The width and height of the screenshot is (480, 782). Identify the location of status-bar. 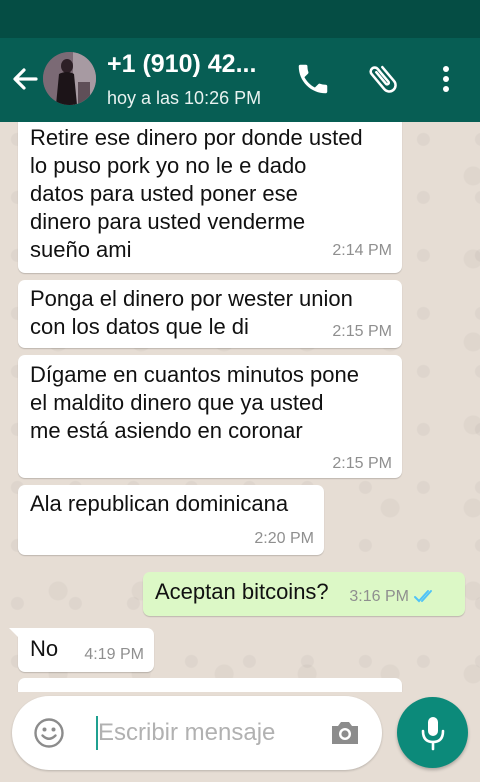
(240, 19).